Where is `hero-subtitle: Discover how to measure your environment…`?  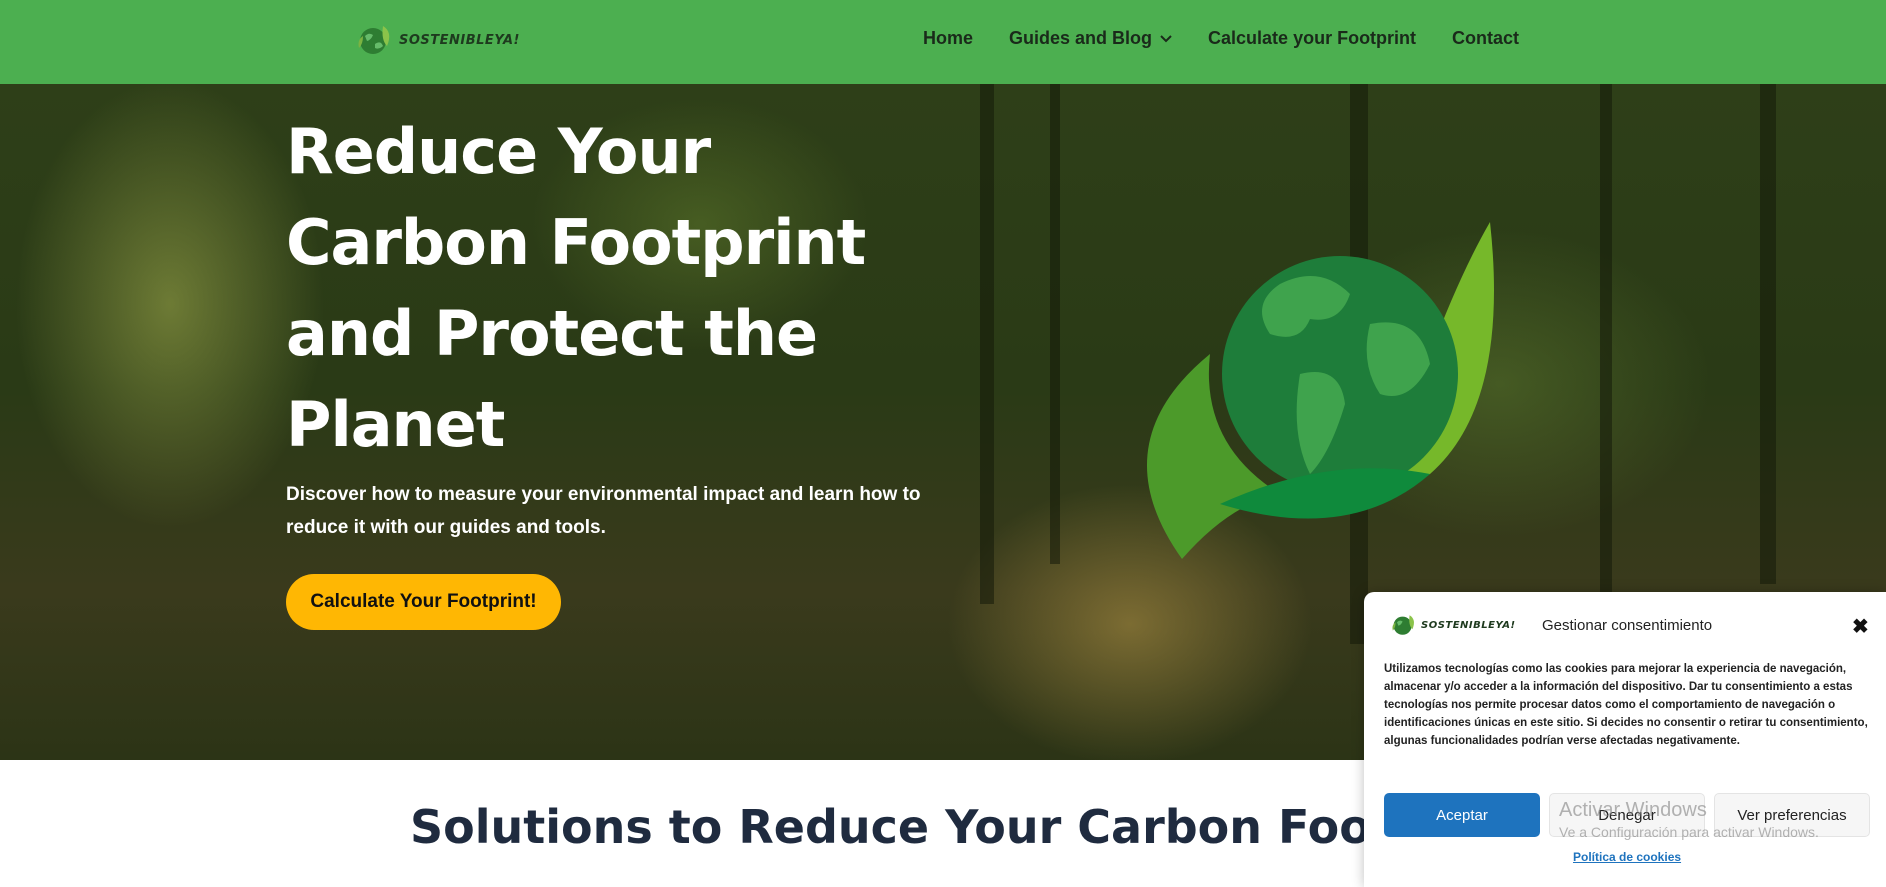
hero-subtitle: Discover how to measure your environment… is located at coordinates (603, 511).